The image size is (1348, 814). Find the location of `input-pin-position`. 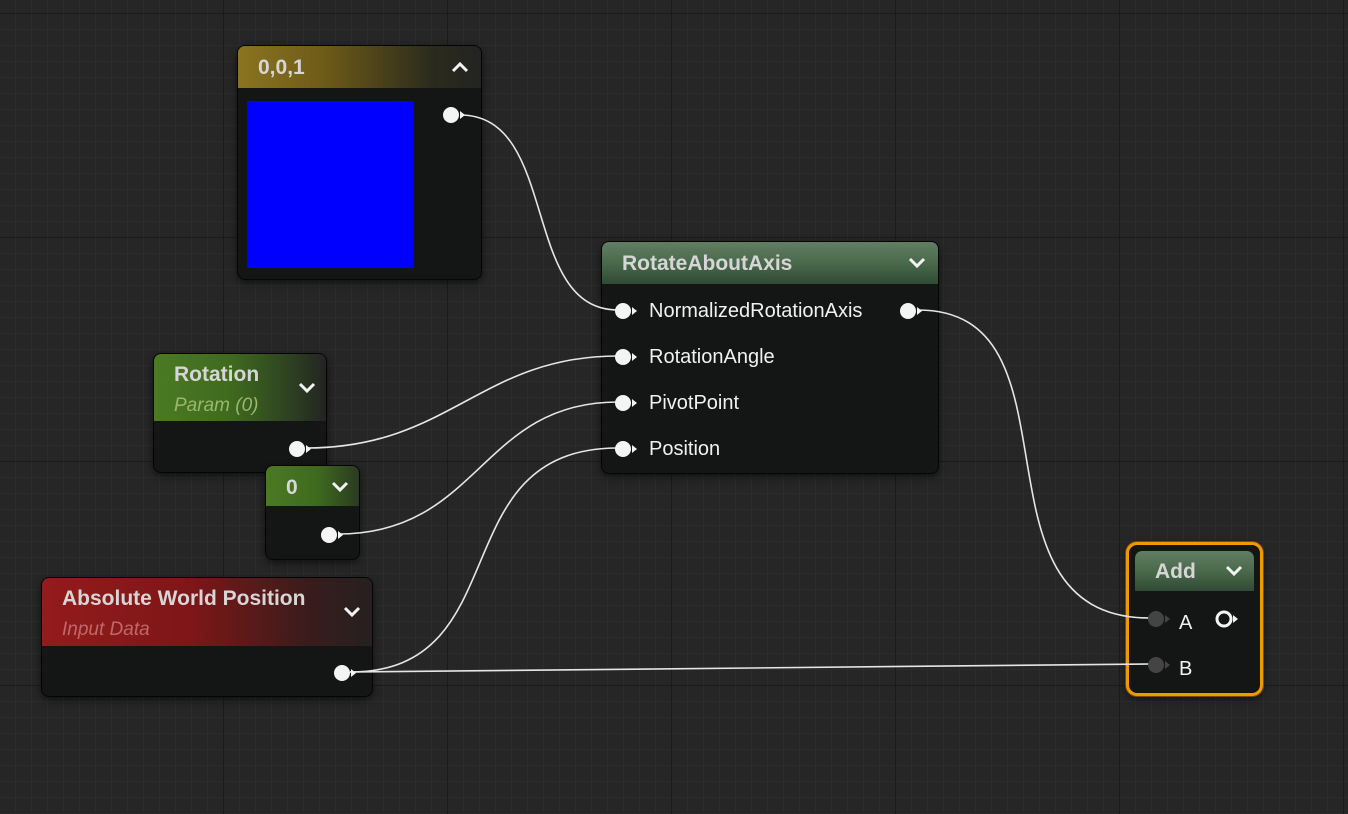

input-pin-position is located at coordinates (626, 449).